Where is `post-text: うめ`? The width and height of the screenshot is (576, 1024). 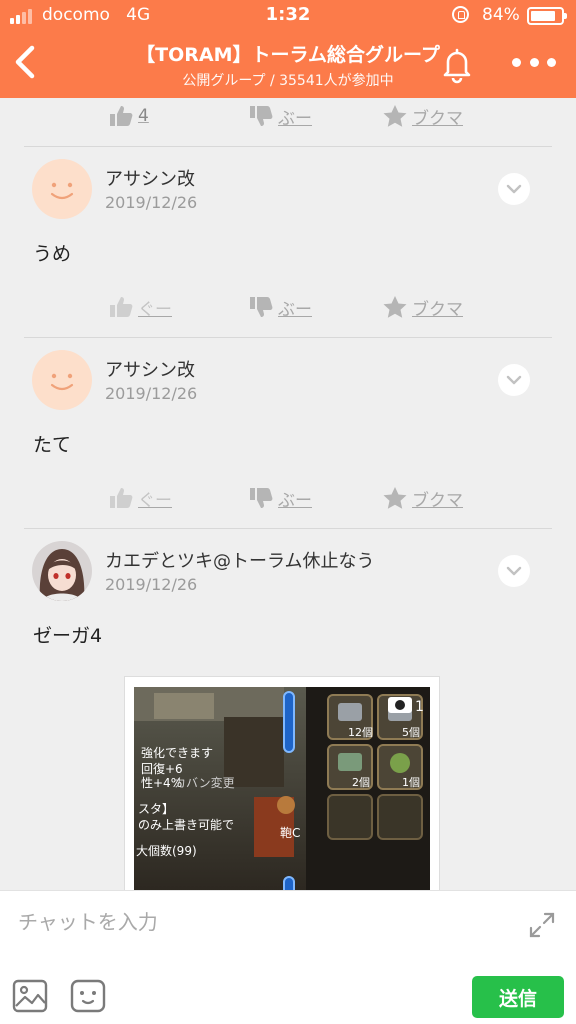 post-text: うめ is located at coordinates (52, 254).